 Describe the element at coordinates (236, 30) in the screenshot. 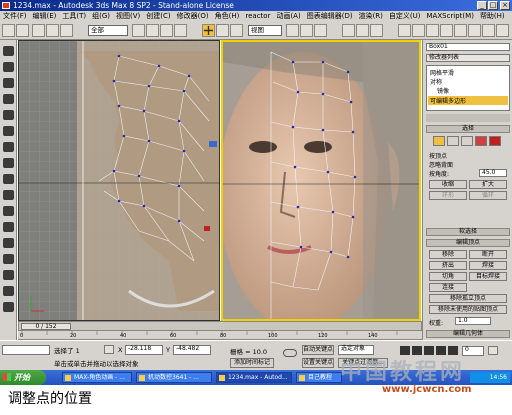

I see `scale-icon` at that location.